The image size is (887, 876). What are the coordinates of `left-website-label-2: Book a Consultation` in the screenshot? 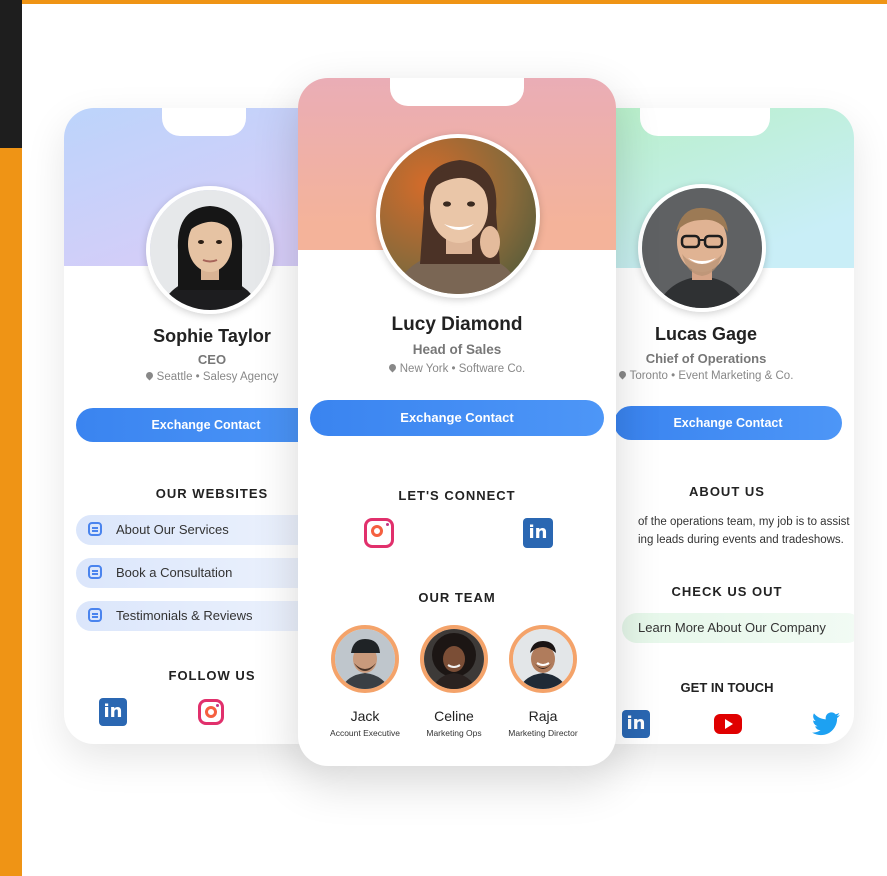 It's located at (174, 572).